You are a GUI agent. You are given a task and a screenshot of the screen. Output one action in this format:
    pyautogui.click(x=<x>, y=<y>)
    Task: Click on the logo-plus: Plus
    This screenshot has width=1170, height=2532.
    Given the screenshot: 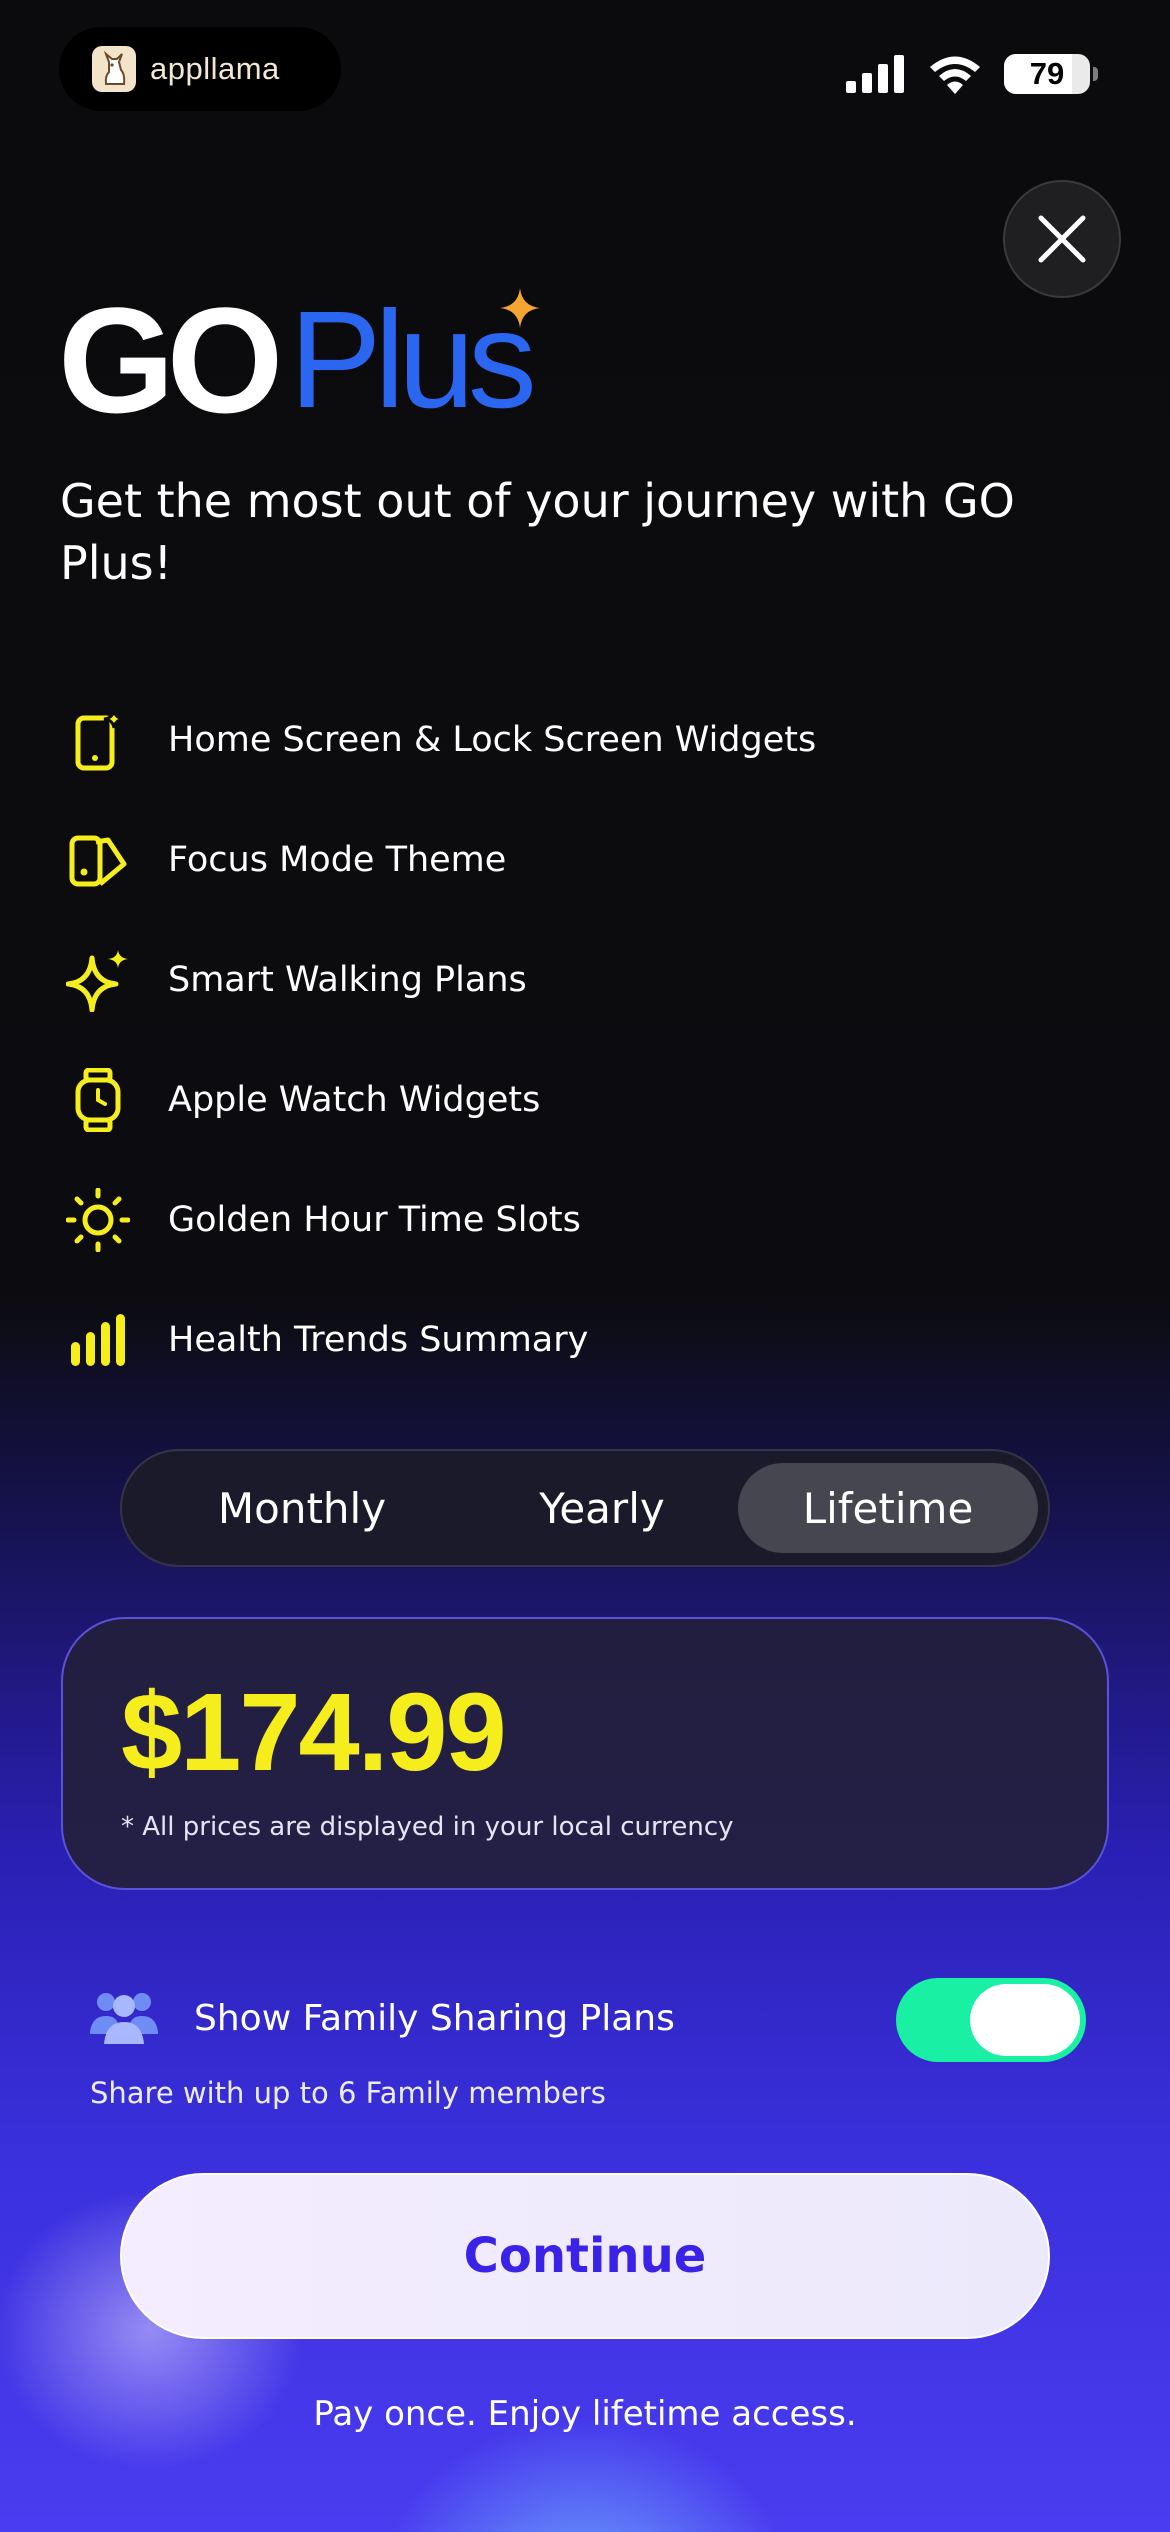 What is the action you would take?
    pyautogui.click(x=412, y=360)
    